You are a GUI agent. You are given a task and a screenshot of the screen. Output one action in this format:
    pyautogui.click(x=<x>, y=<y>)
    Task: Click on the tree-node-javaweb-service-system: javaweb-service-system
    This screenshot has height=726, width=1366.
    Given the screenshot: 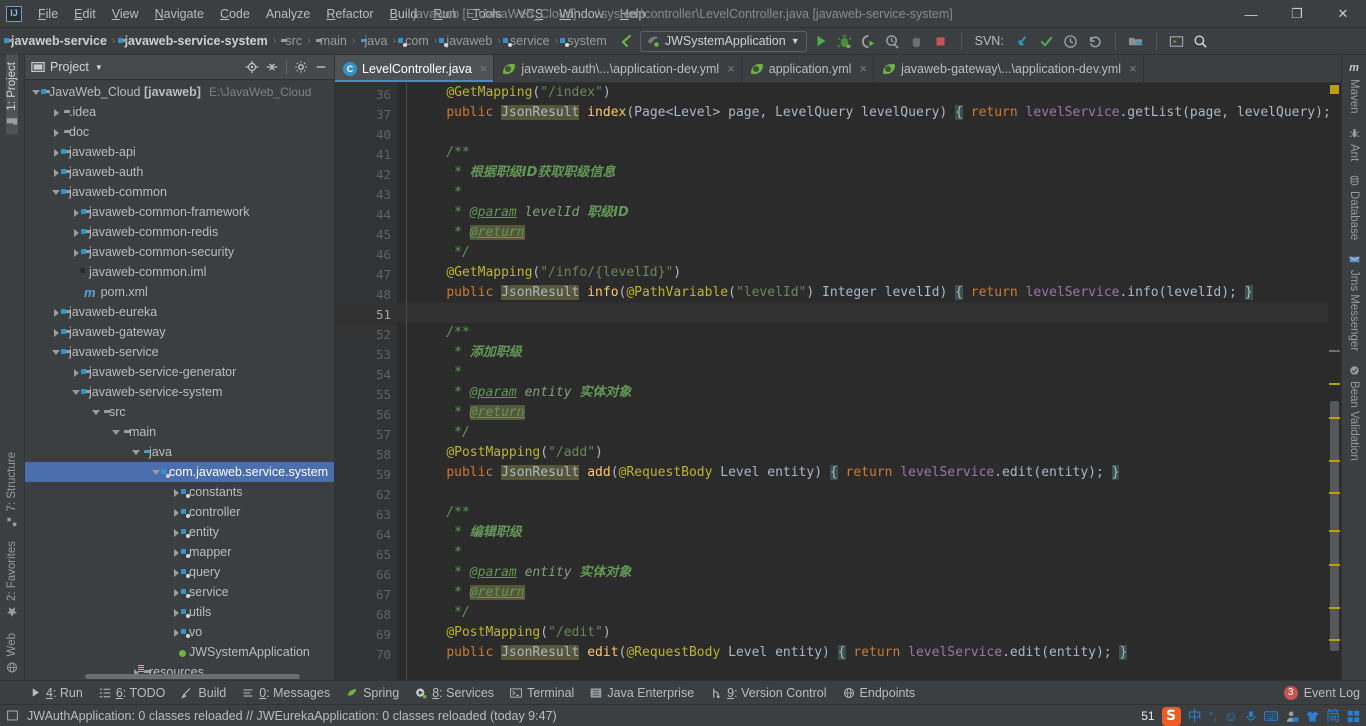 What is the action you would take?
    pyautogui.click(x=179, y=392)
    